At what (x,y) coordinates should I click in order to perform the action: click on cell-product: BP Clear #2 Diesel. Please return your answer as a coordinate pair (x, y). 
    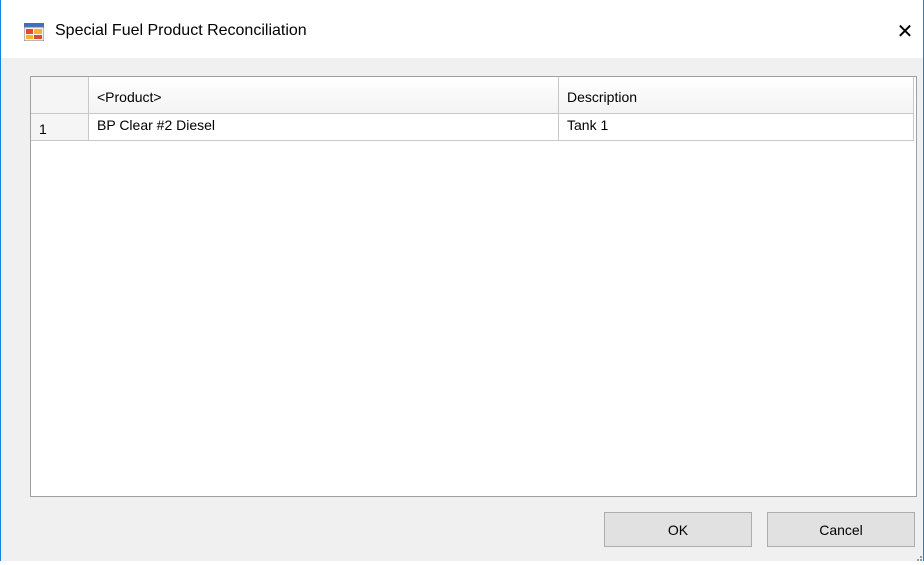
    Looking at the image, I should click on (324, 127).